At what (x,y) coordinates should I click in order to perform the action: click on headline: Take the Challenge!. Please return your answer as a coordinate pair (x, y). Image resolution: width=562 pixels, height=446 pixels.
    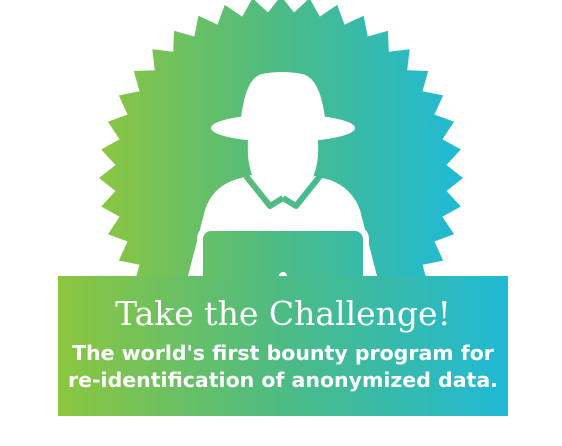
    Looking at the image, I should click on (283, 313).